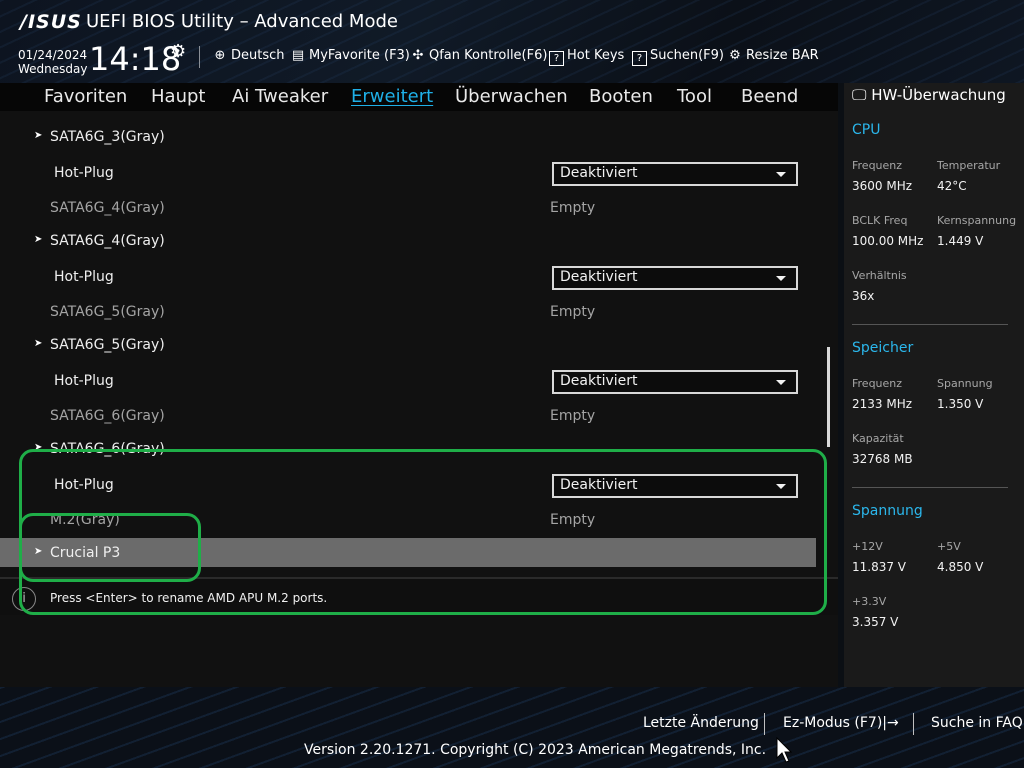  I want to click on date-text: 01/24/2024, so click(53, 55).